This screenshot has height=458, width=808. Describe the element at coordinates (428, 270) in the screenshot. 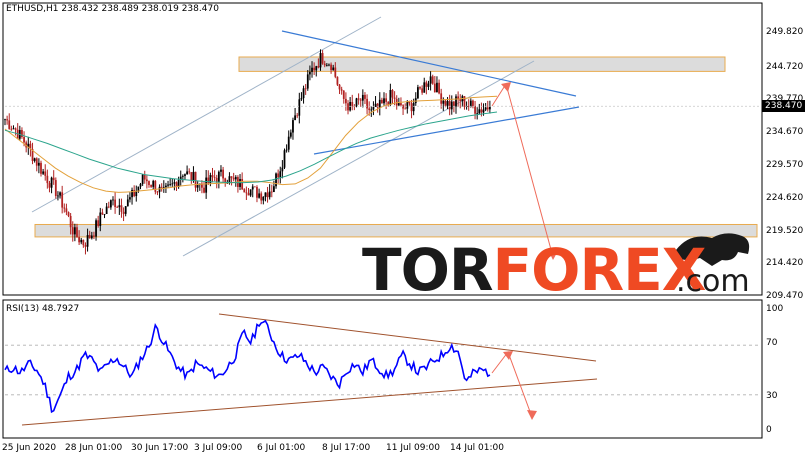

I see `watermark-tor: TOR` at that location.